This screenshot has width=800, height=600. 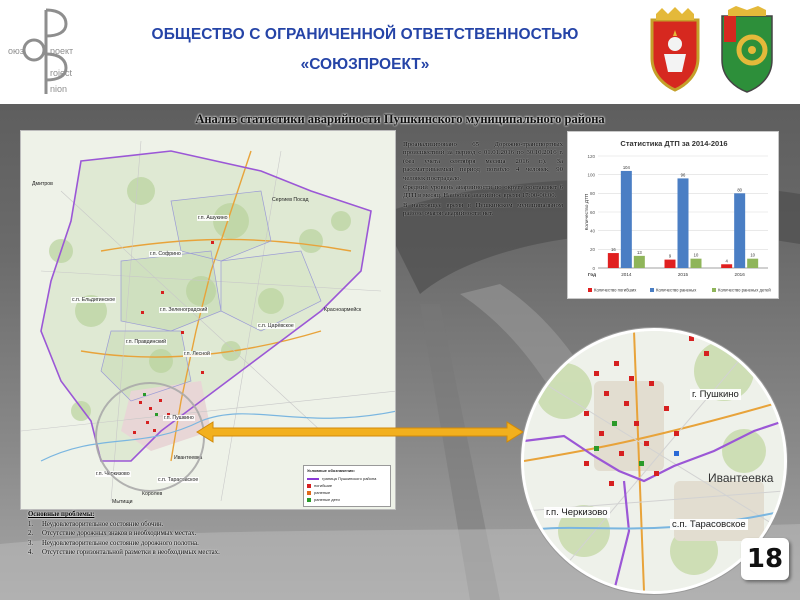 What do you see at coordinates (765, 559) in the screenshot?
I see `page-number: 18` at bounding box center [765, 559].